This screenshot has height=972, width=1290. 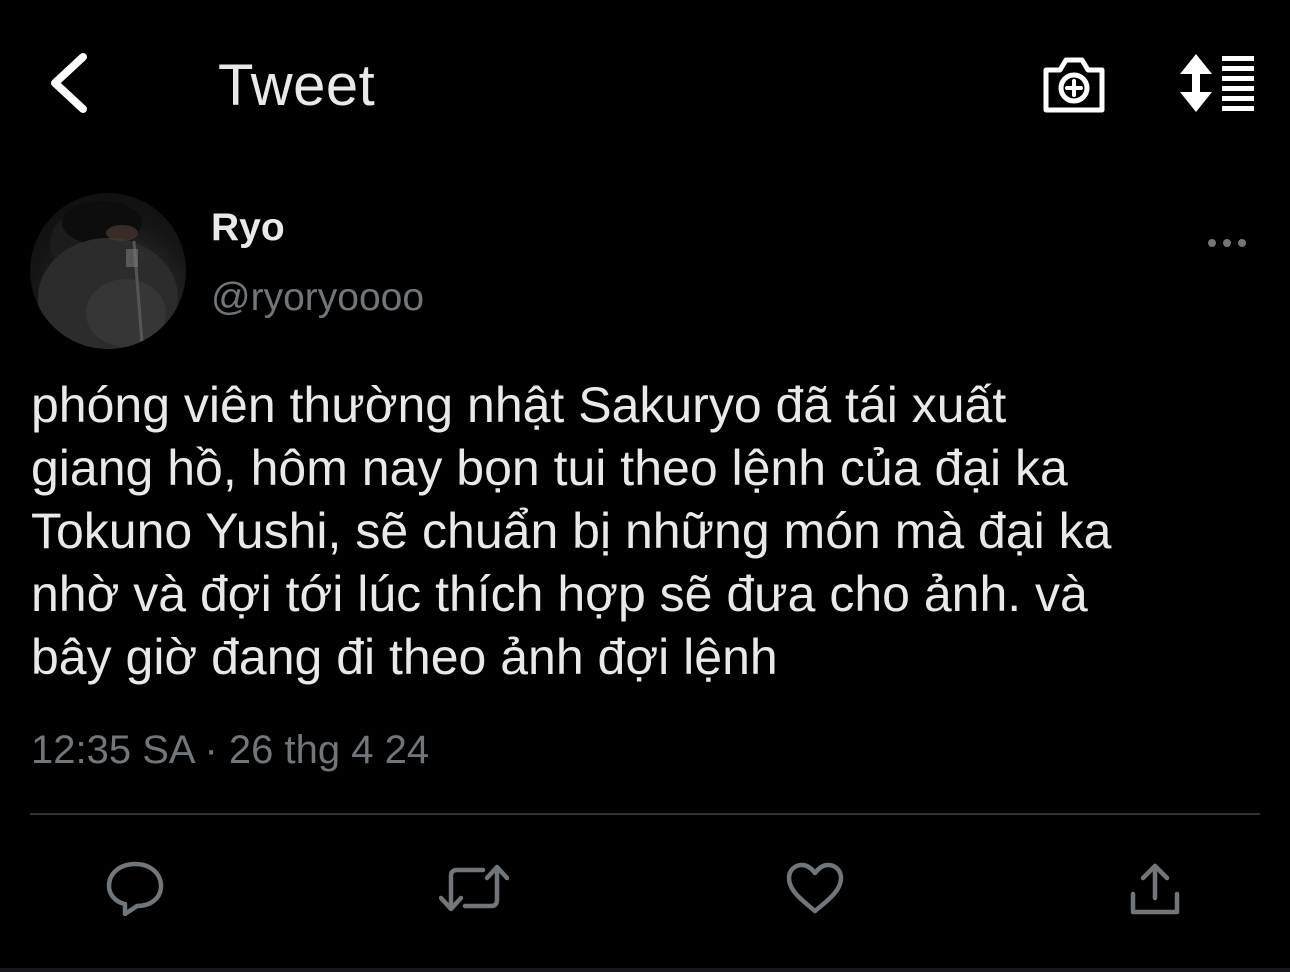 I want to click on camera-button, so click(x=1074, y=84).